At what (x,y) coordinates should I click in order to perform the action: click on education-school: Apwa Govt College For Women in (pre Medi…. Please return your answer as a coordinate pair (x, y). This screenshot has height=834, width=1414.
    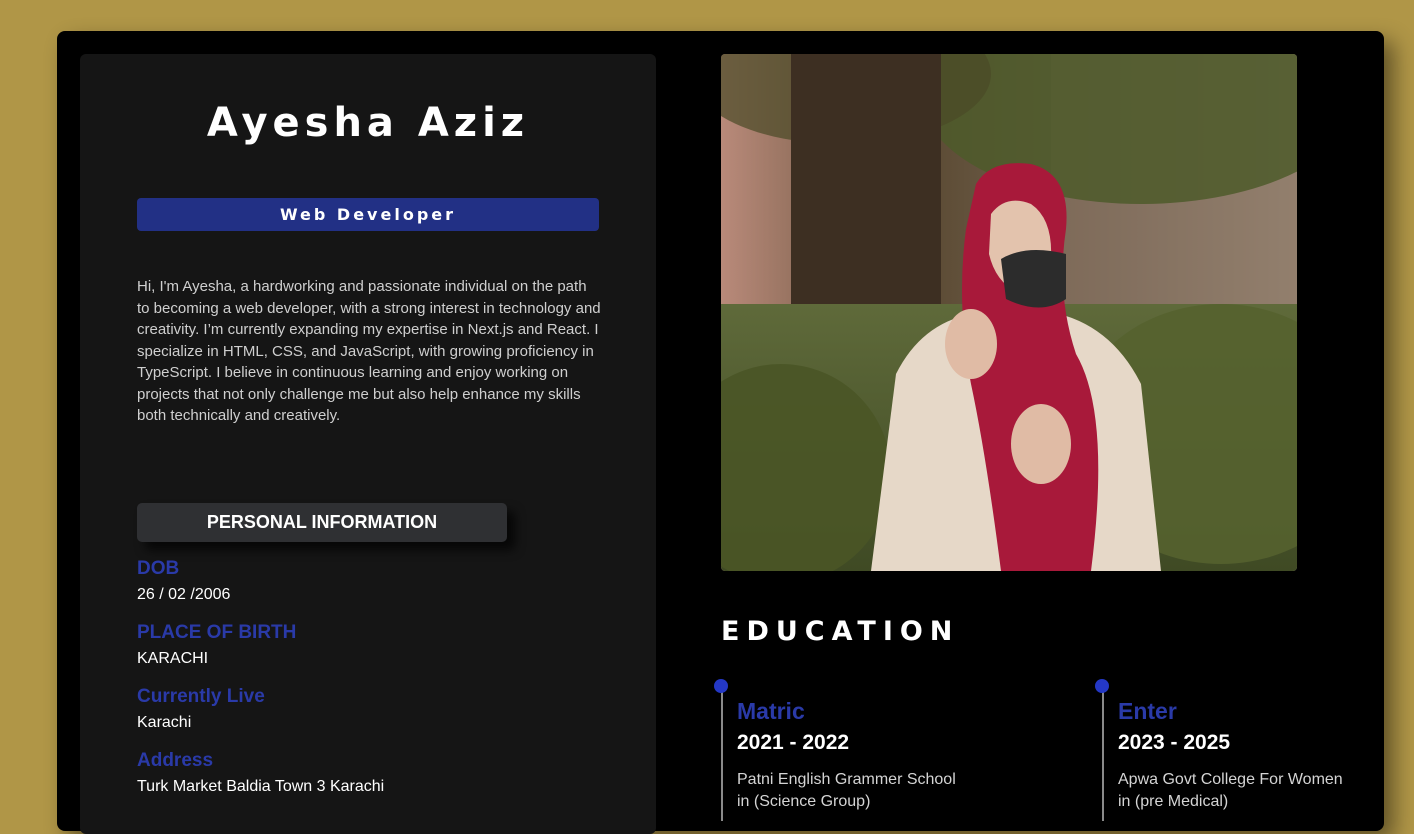
    Looking at the image, I should click on (1230, 790).